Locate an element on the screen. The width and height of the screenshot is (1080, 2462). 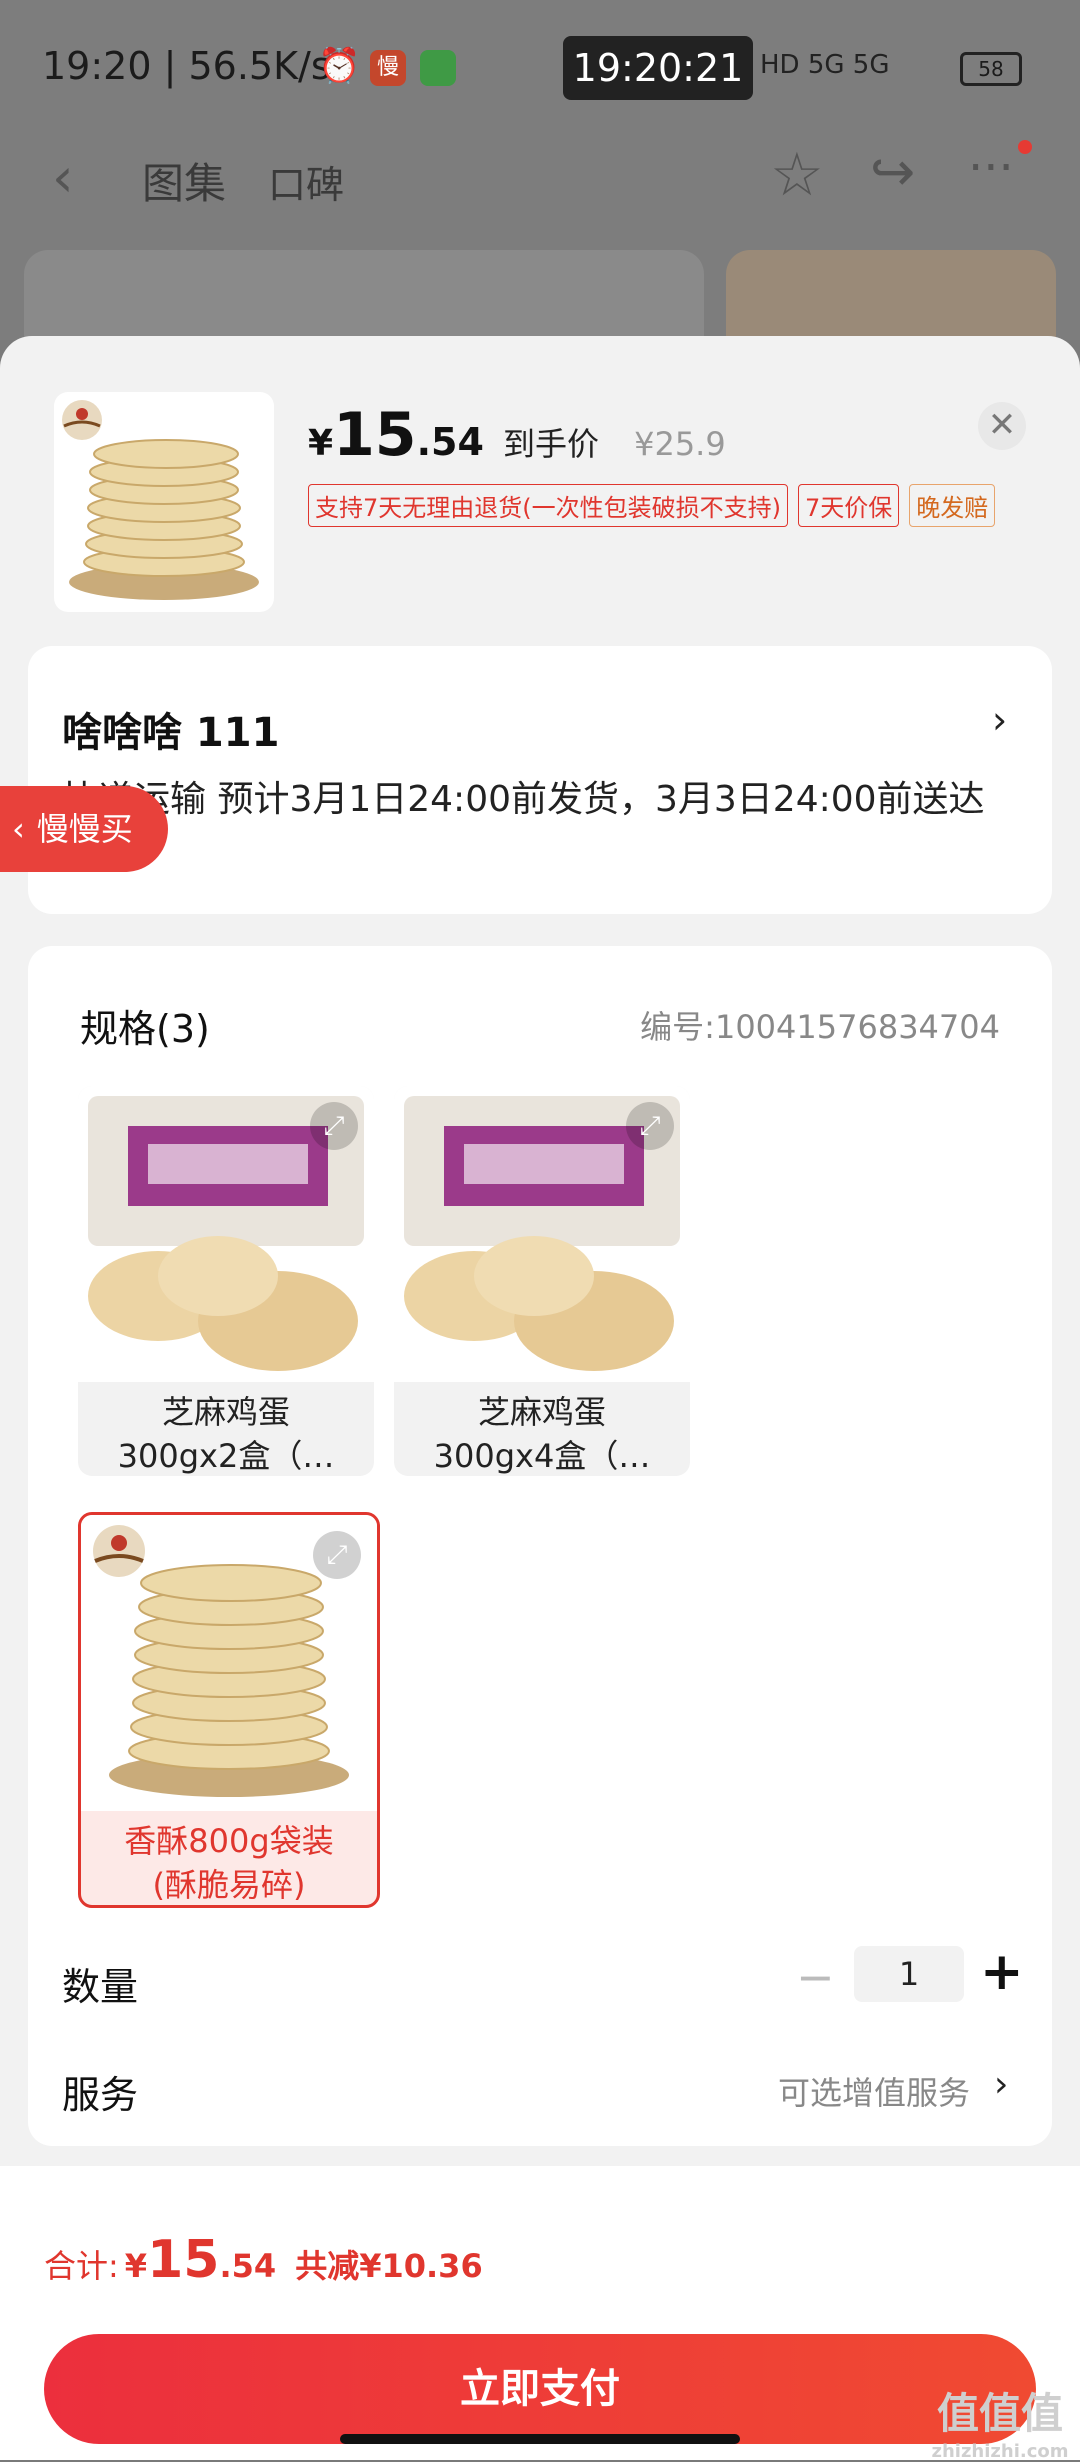
signal-icon: HD 5G 5G is located at coordinates (825, 65).